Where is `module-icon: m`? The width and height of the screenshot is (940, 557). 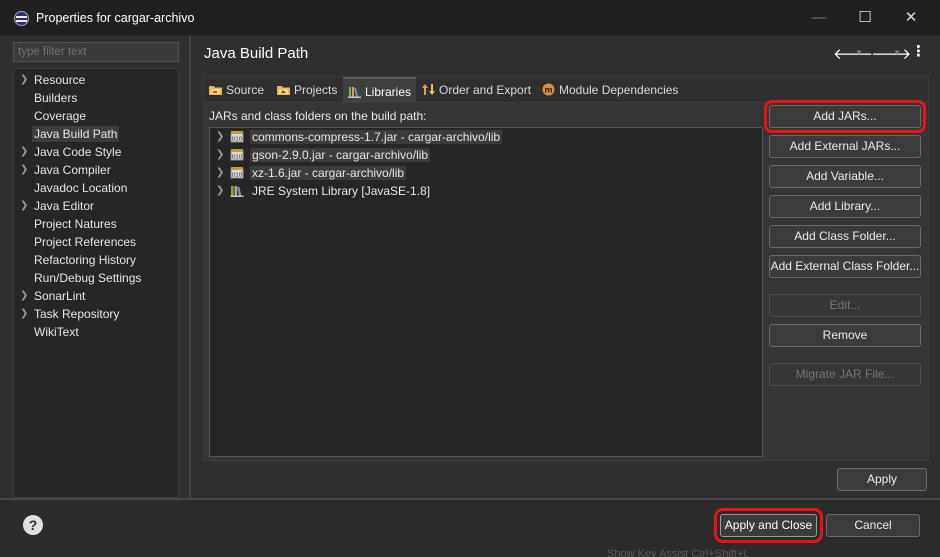 module-icon: m is located at coordinates (548, 89).